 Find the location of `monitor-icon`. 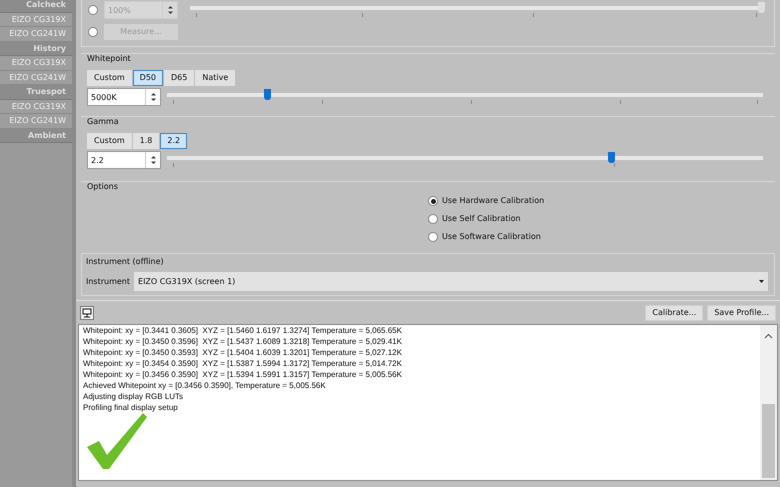

monitor-icon is located at coordinates (87, 313).